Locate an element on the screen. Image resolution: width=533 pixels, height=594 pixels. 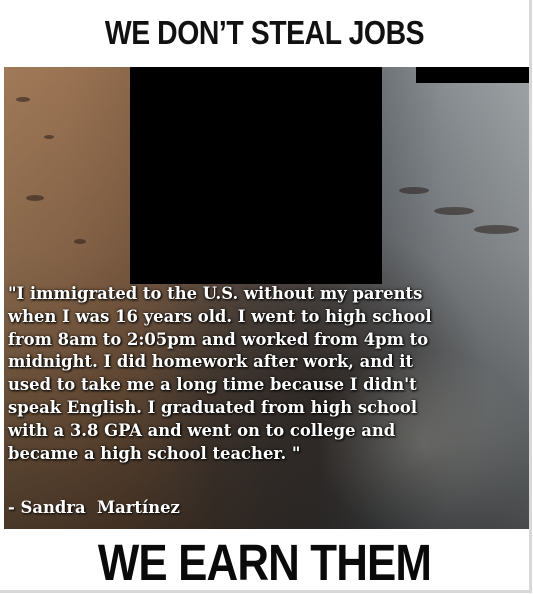
top-headline: WE DON’T STEAL JOBS is located at coordinates (264, 32).